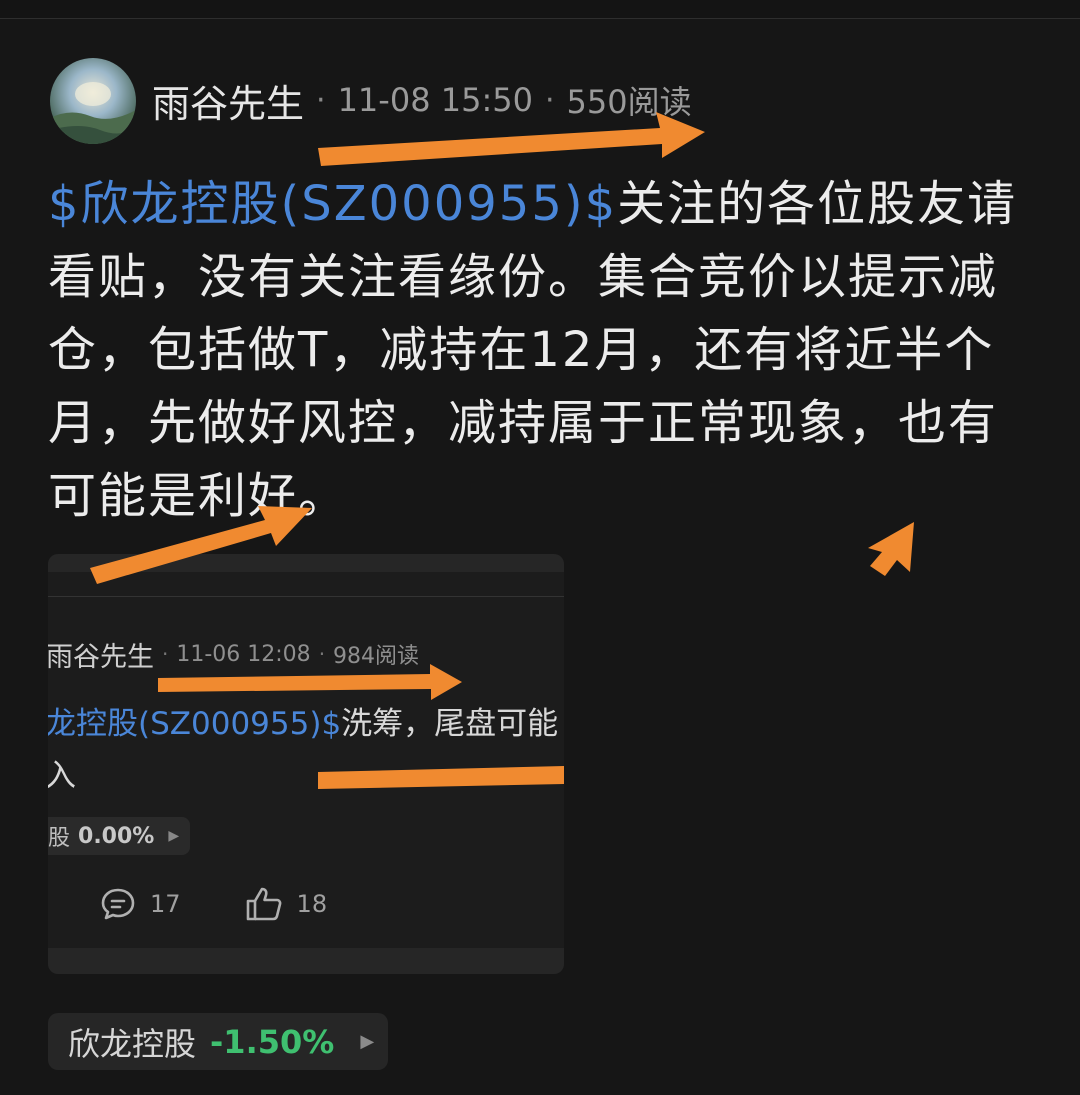  I want to click on stock-tag-change: -1.50%, so click(272, 1041).